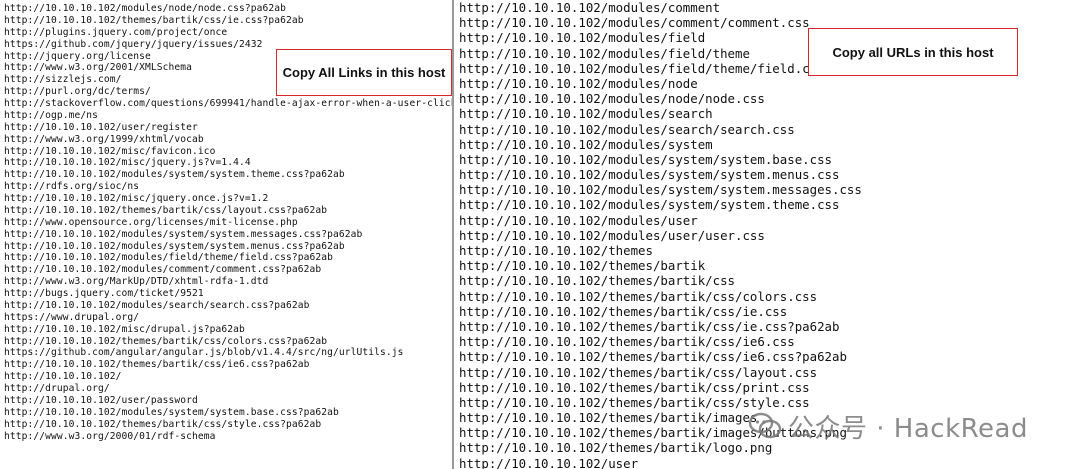 This screenshot has width=1080, height=469. I want to click on link-line: http://10.10.10.102/misc/favicon.ico, so click(228, 152).